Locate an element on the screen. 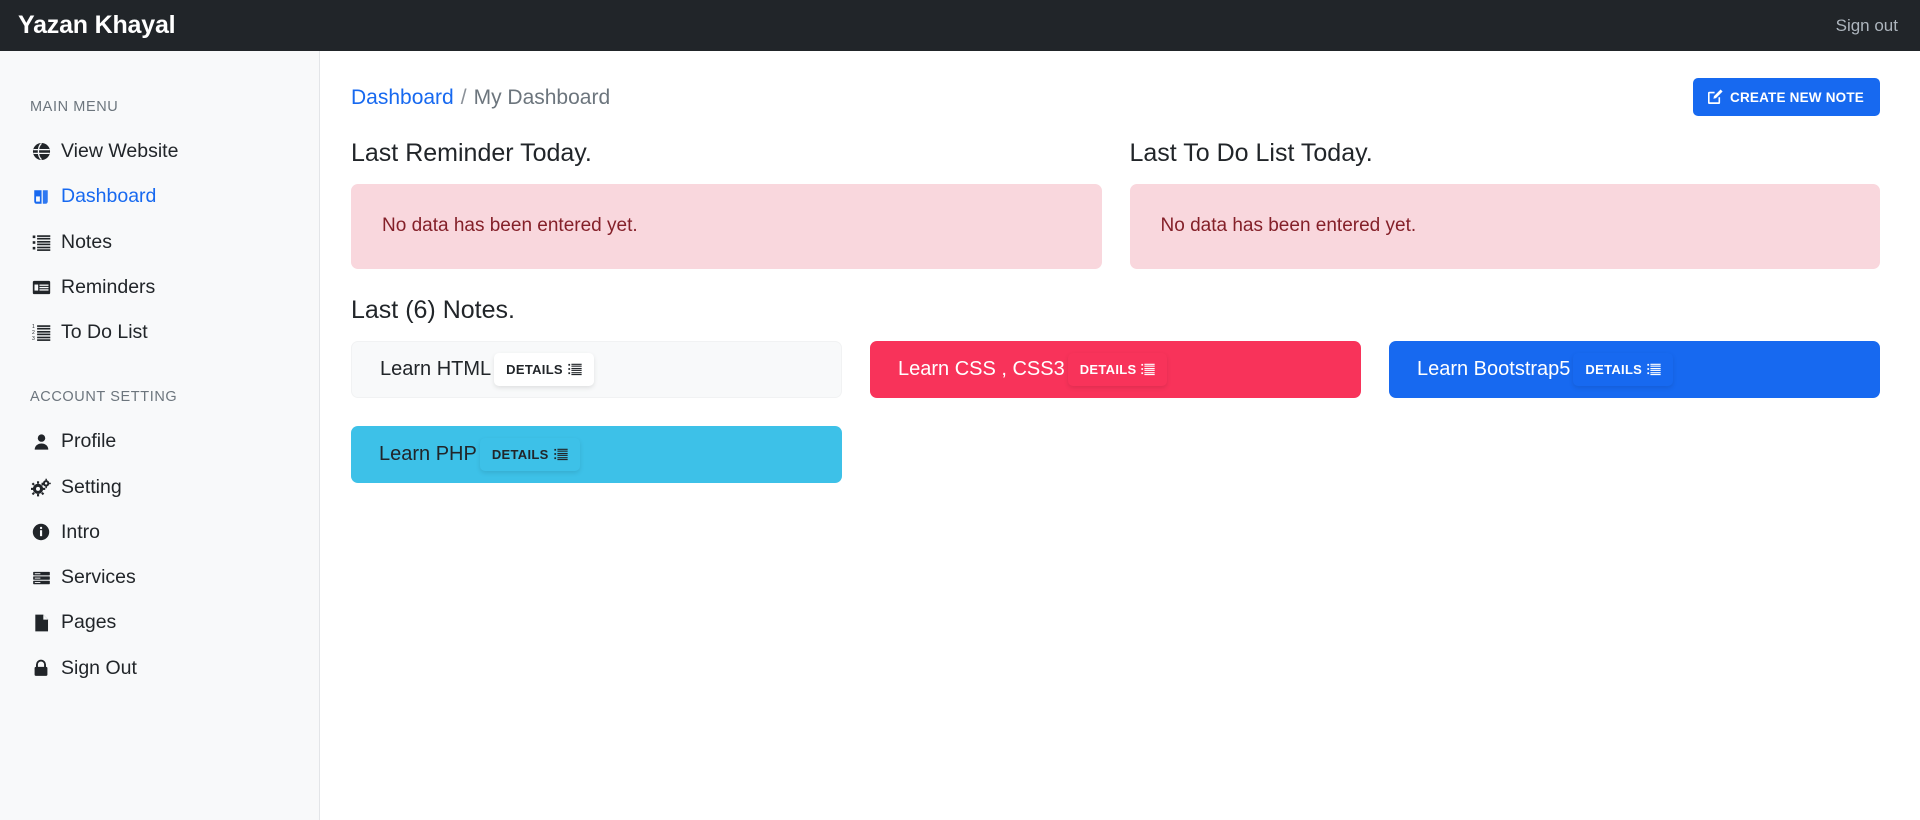  breadcrumb-link-dashboard: Dashboard is located at coordinates (402, 97).